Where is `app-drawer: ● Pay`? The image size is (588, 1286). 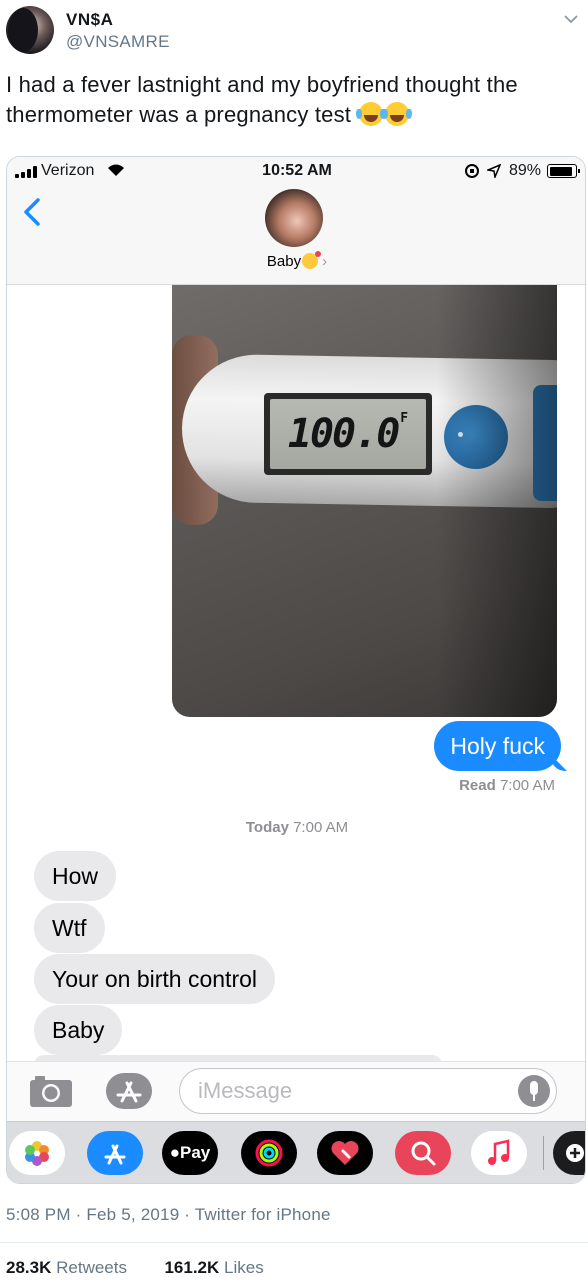 app-drawer: ● Pay is located at coordinates (296, 1152).